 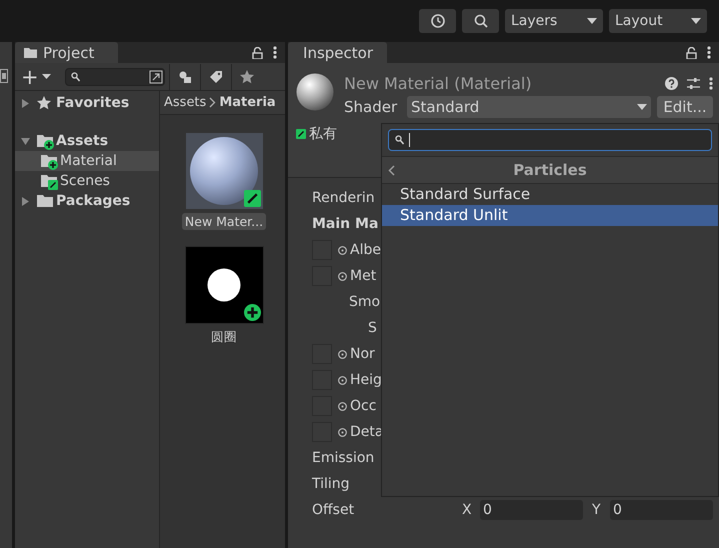 I want to click on property-label: Met, so click(x=363, y=276).